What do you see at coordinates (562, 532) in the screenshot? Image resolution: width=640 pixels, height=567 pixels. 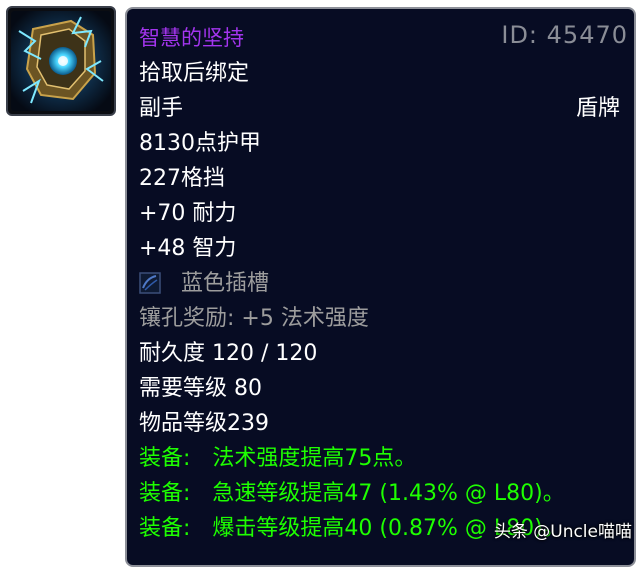 I see `watermark: 头条 @Uncle喵喵` at bounding box center [562, 532].